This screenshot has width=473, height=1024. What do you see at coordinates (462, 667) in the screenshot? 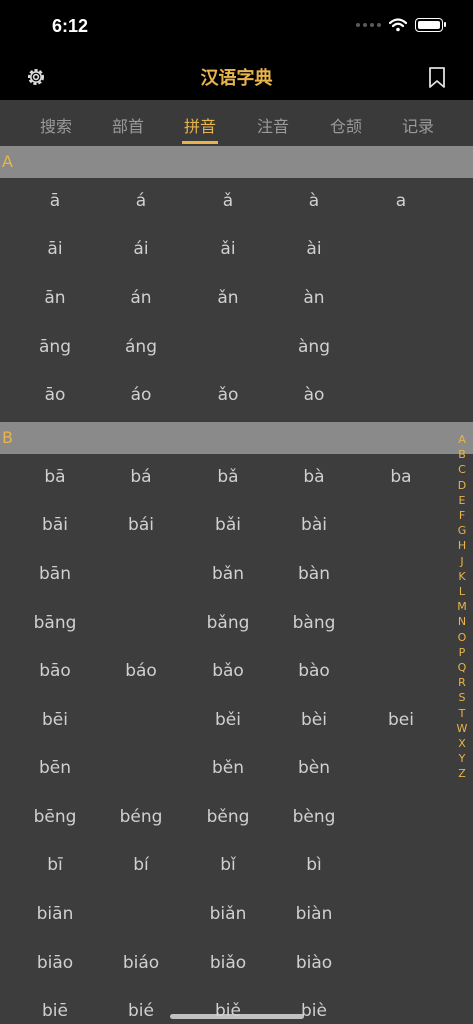
I see `index-letter-q: Q` at bounding box center [462, 667].